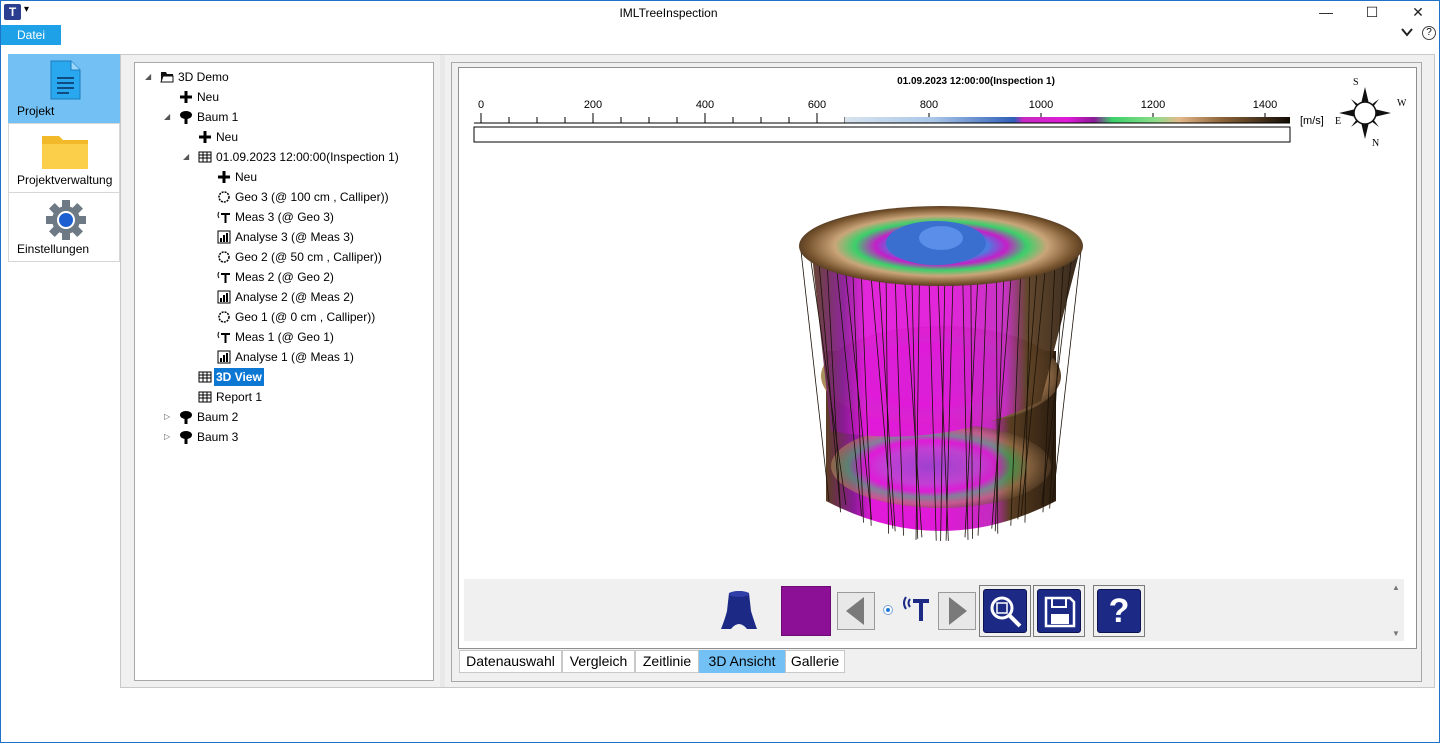 The width and height of the screenshot is (1440, 743). I want to click on tab-zeitlinie: Zeitlinie, so click(667, 661).